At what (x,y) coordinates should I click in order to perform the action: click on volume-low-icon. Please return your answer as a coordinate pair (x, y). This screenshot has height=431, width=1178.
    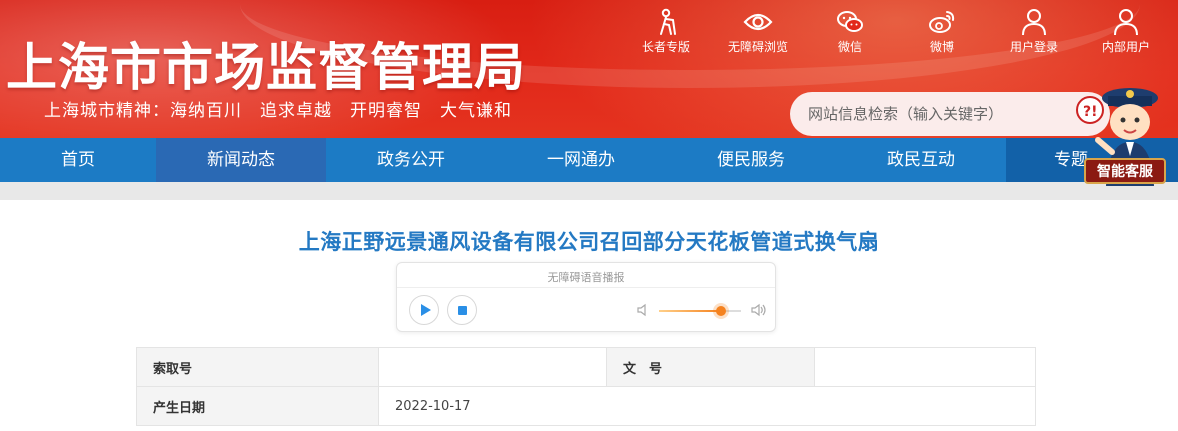
    Looking at the image, I should click on (641, 310).